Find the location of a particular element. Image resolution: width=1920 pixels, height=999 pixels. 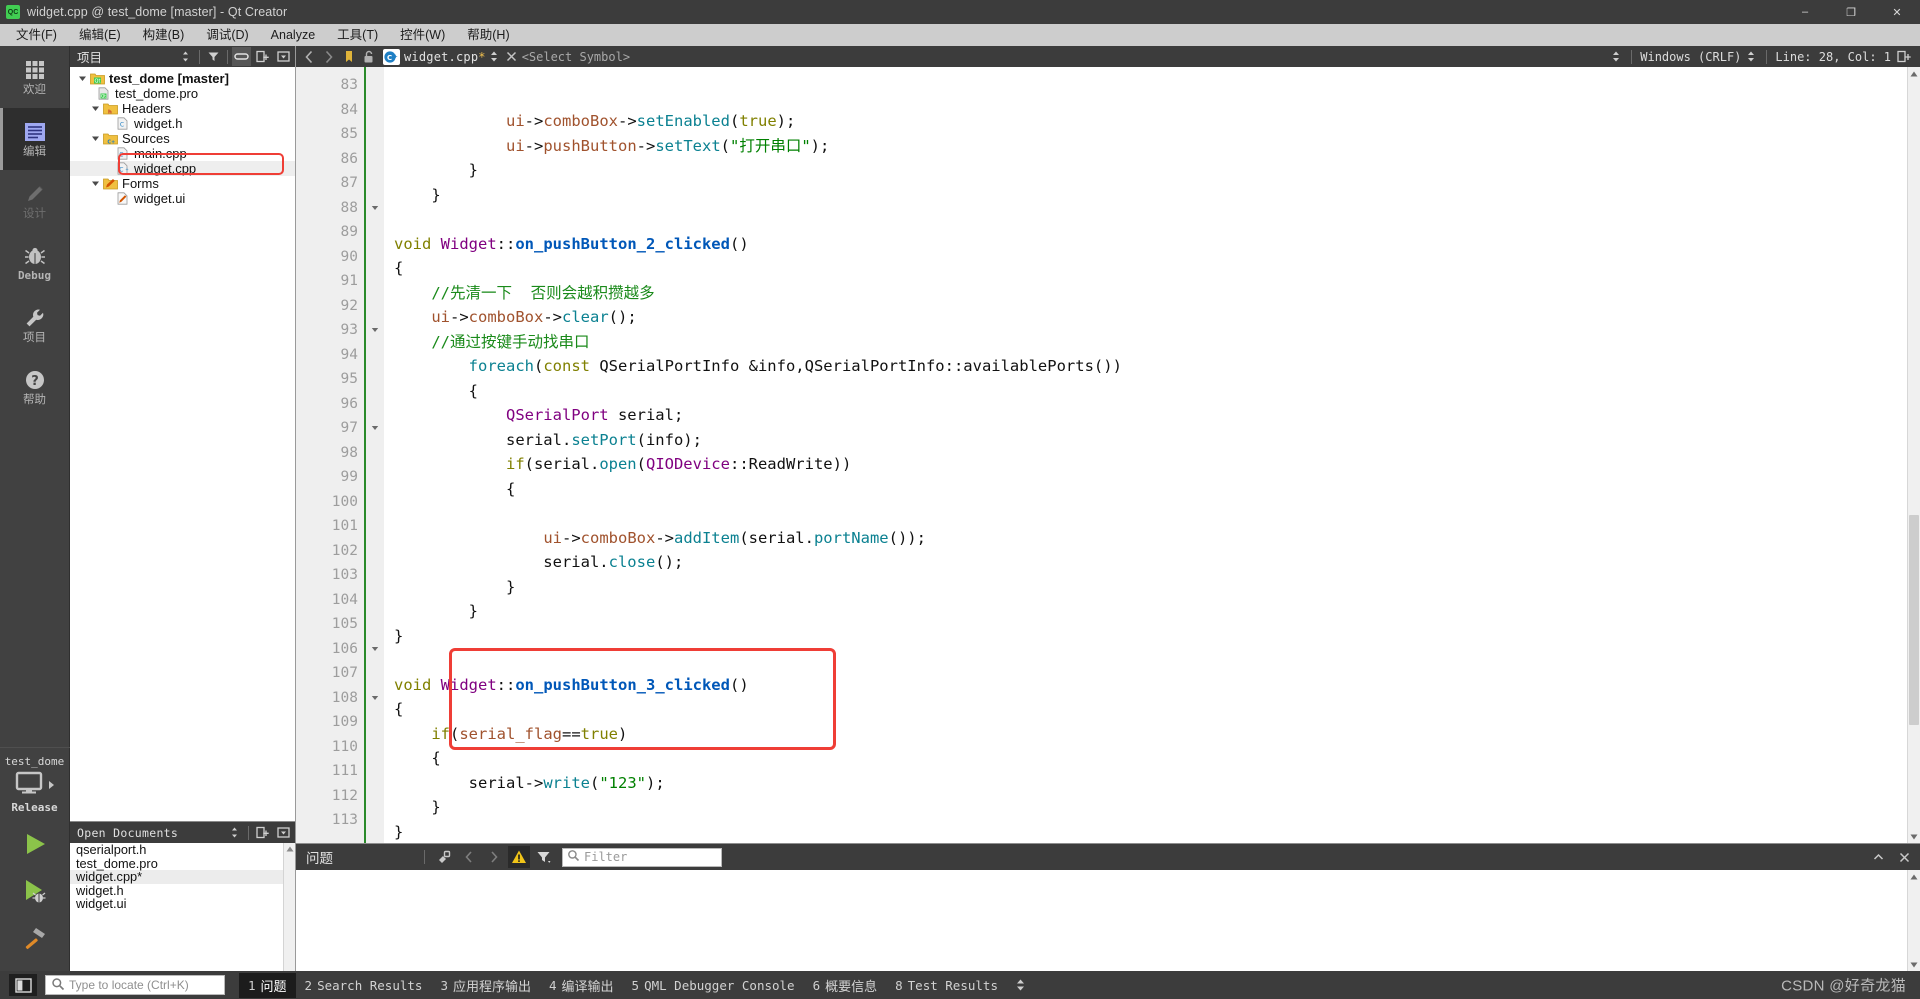

tree-item-headers: h Headers is located at coordinates (182, 108).